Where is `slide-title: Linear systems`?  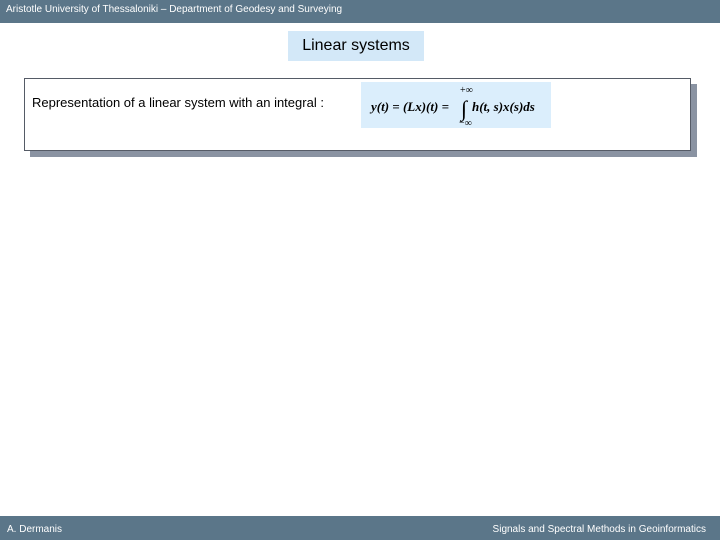
slide-title: Linear systems is located at coordinates (356, 46).